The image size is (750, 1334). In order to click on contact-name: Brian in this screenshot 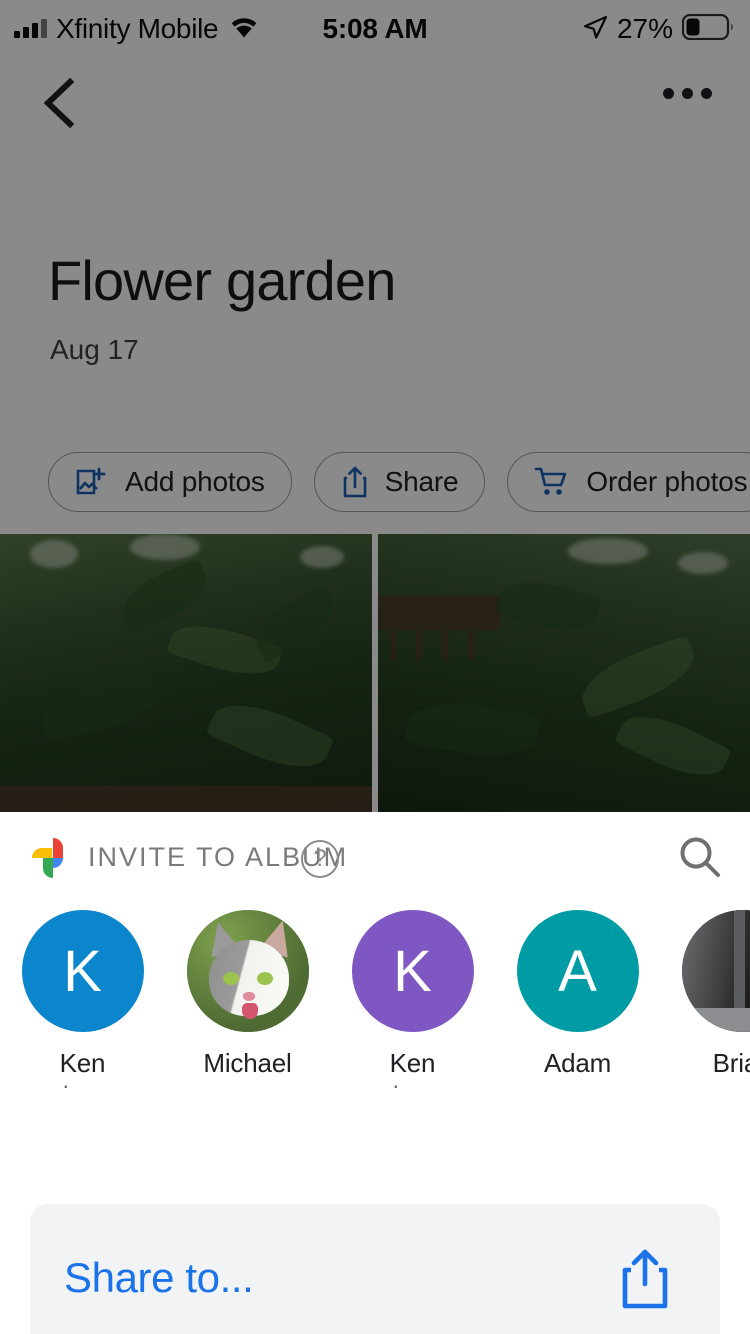, I will do `click(731, 1063)`.